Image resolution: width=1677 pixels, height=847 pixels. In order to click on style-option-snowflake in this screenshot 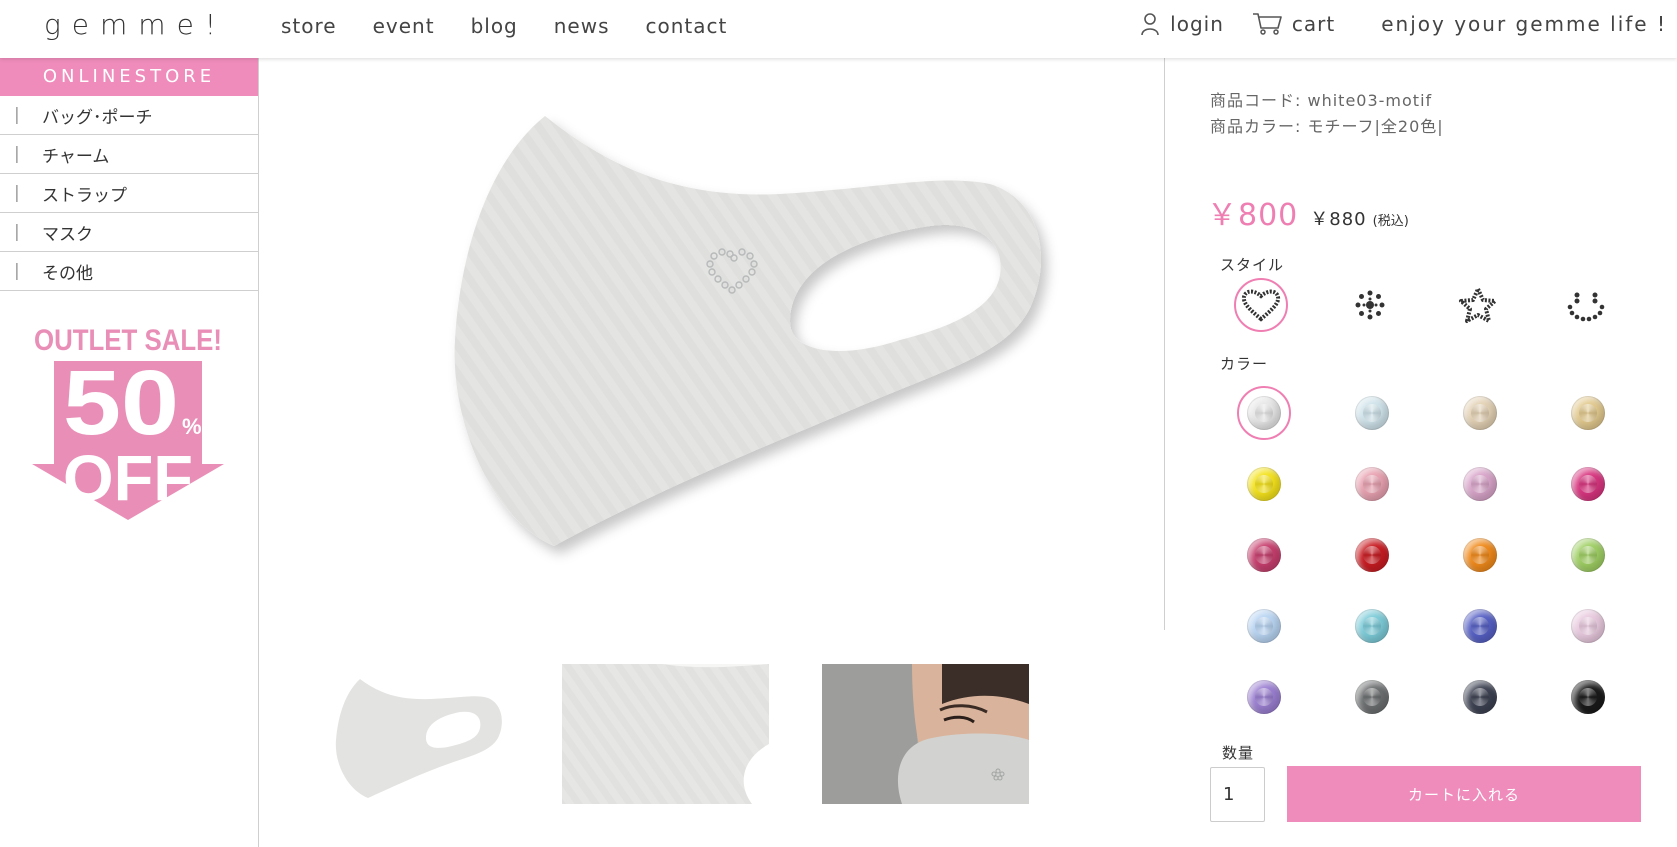, I will do `click(1370, 305)`.